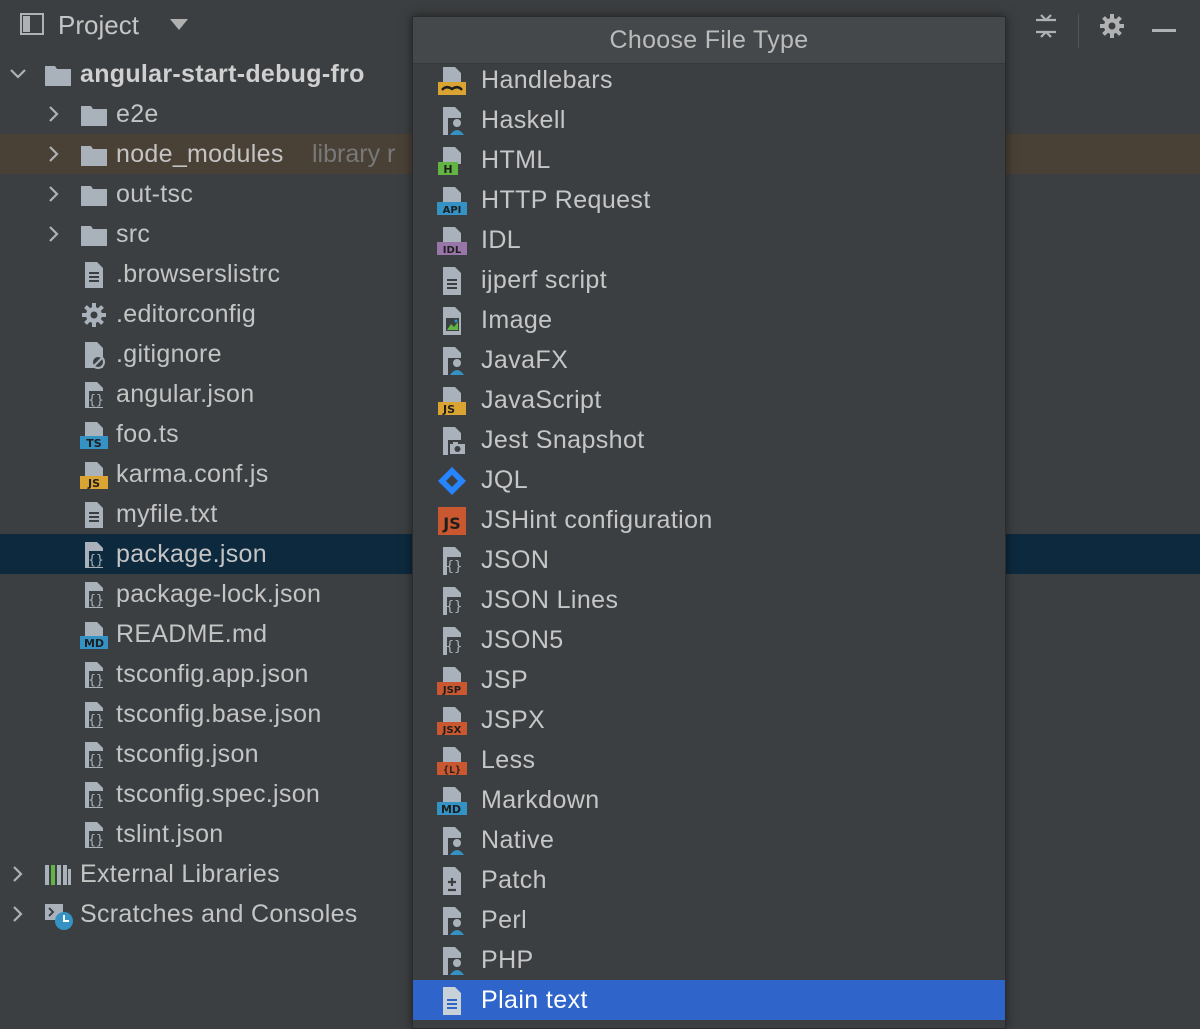 The image size is (1200, 1029). What do you see at coordinates (709, 360) in the screenshot?
I see `file-type-javafx: JavaFX` at bounding box center [709, 360].